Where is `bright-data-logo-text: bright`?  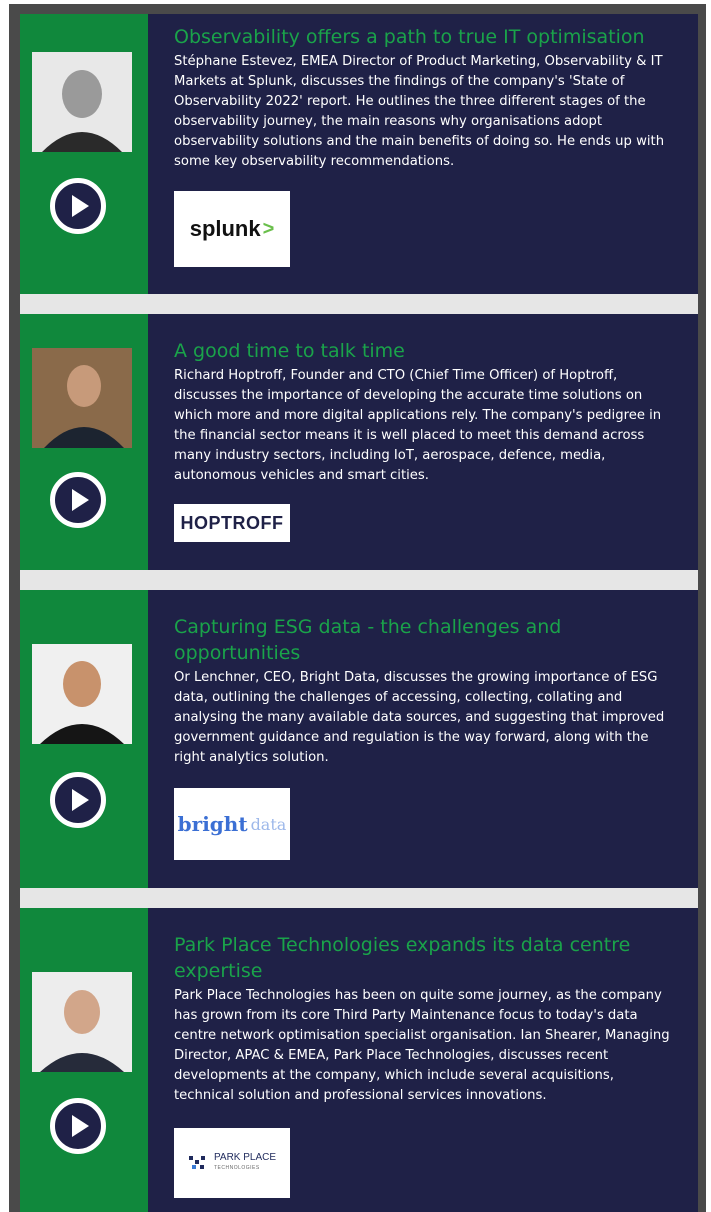 bright-data-logo-text: bright is located at coordinates (212, 824).